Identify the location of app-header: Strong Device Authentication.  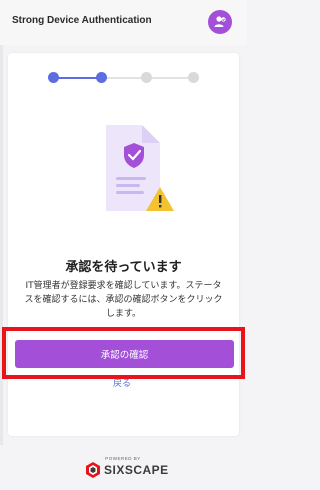
(123, 22).